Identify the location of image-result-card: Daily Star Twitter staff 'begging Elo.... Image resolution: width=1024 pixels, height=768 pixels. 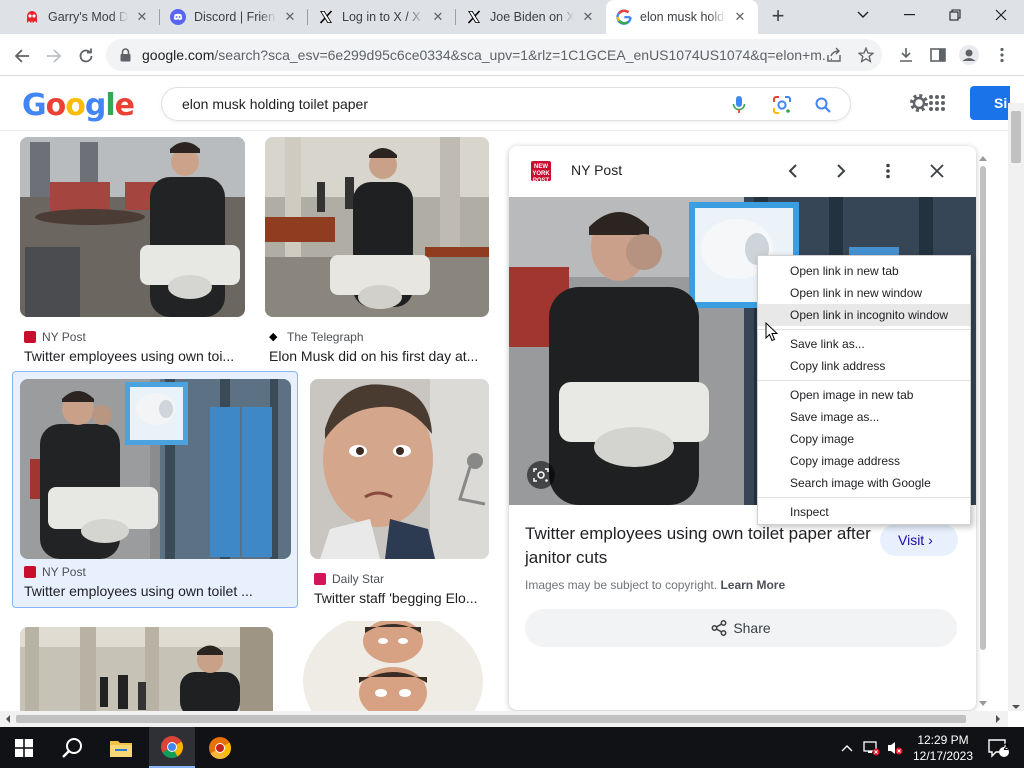
(401, 492).